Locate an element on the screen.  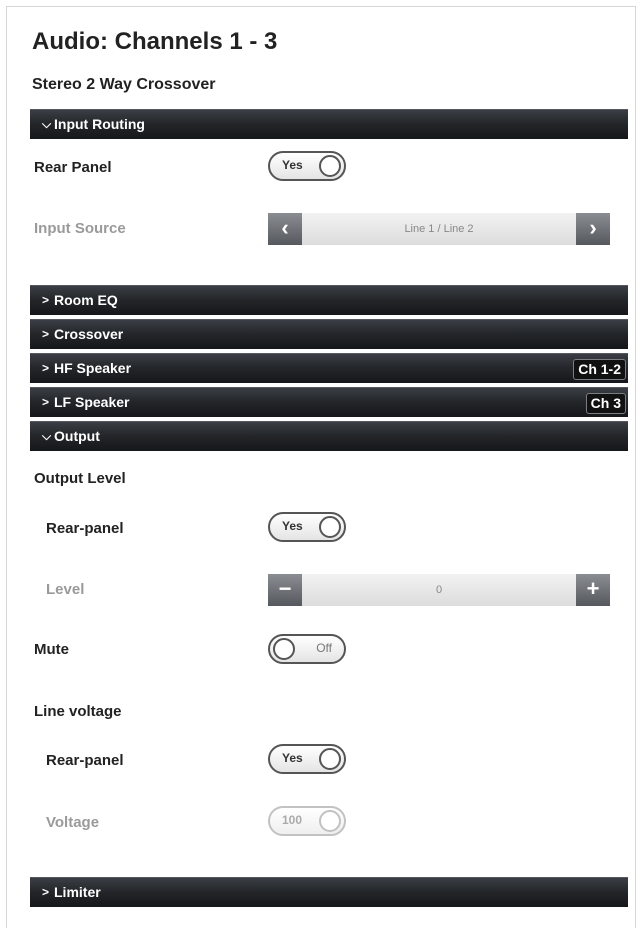
section-label: Limiter is located at coordinates (77, 892).